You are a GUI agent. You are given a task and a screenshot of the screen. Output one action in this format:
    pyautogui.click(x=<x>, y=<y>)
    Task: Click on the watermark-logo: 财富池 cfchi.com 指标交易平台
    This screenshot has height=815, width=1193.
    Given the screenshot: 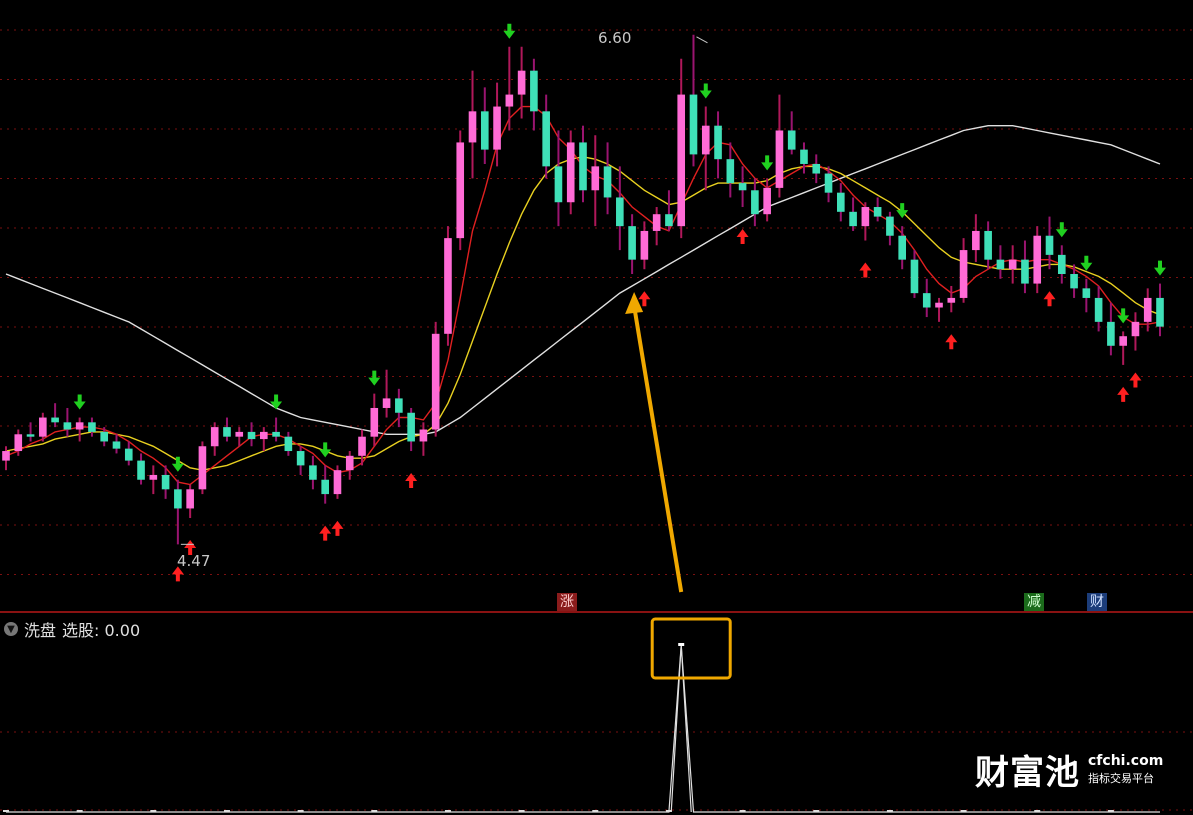 What is the action you would take?
    pyautogui.click(x=1069, y=769)
    